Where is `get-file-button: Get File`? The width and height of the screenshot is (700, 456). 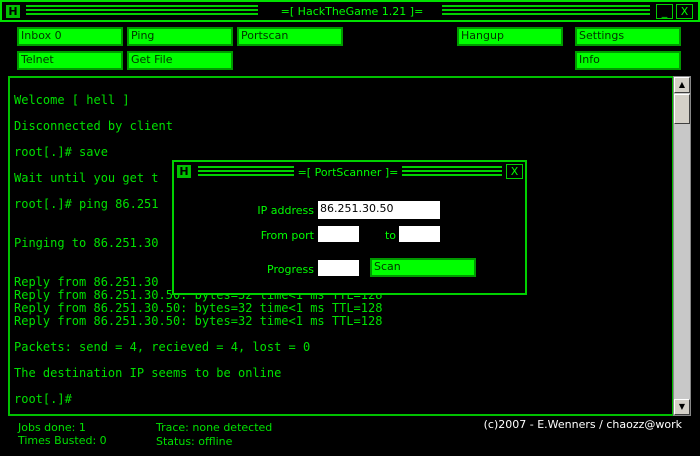
get-file-button: Get File is located at coordinates (180, 60).